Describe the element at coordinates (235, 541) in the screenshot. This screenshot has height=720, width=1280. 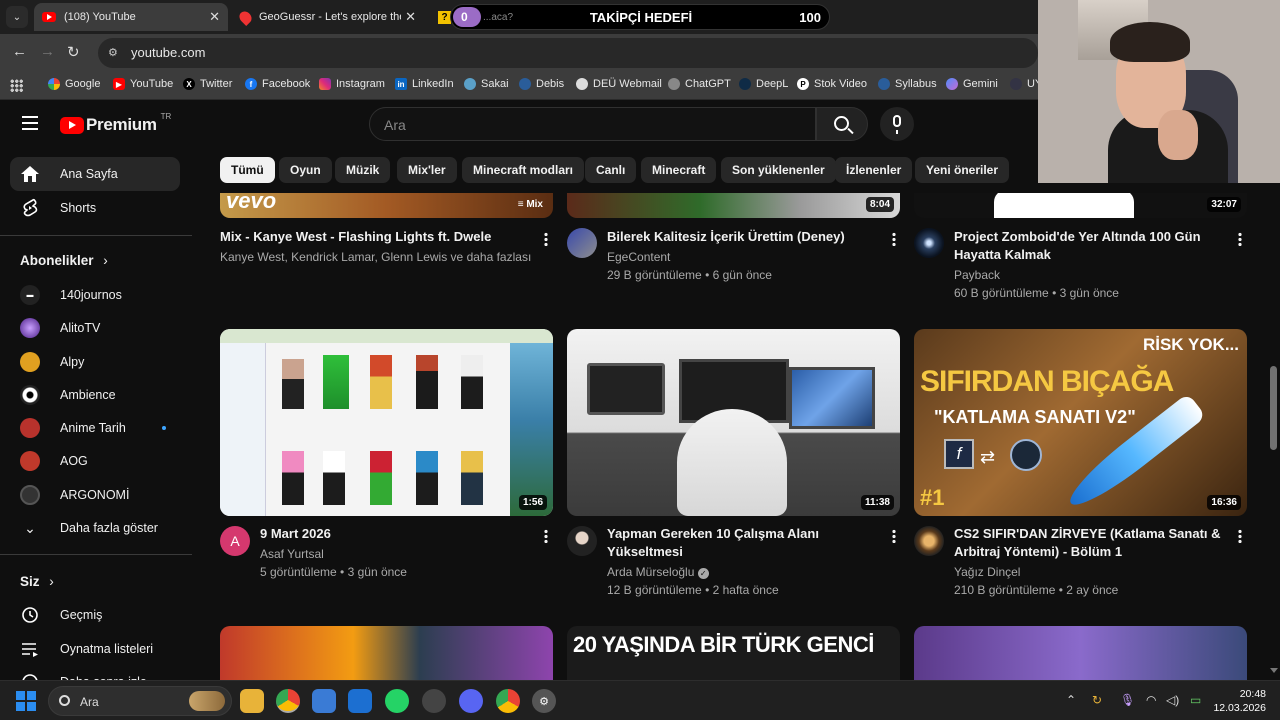
I see `channel-avatar: A` at that location.